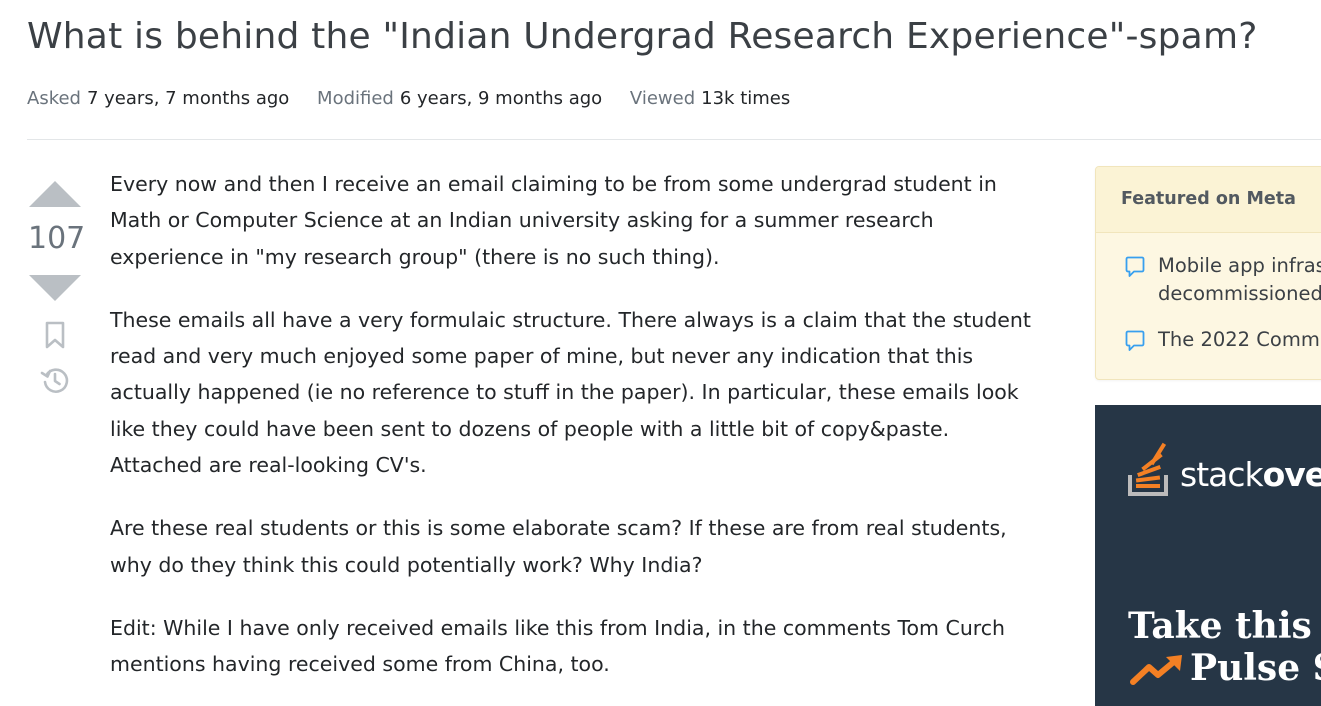 Image resolution: width=1321 pixels, height=706 pixels. I want to click on modified-value: 6 years, 9 months ago, so click(501, 98).